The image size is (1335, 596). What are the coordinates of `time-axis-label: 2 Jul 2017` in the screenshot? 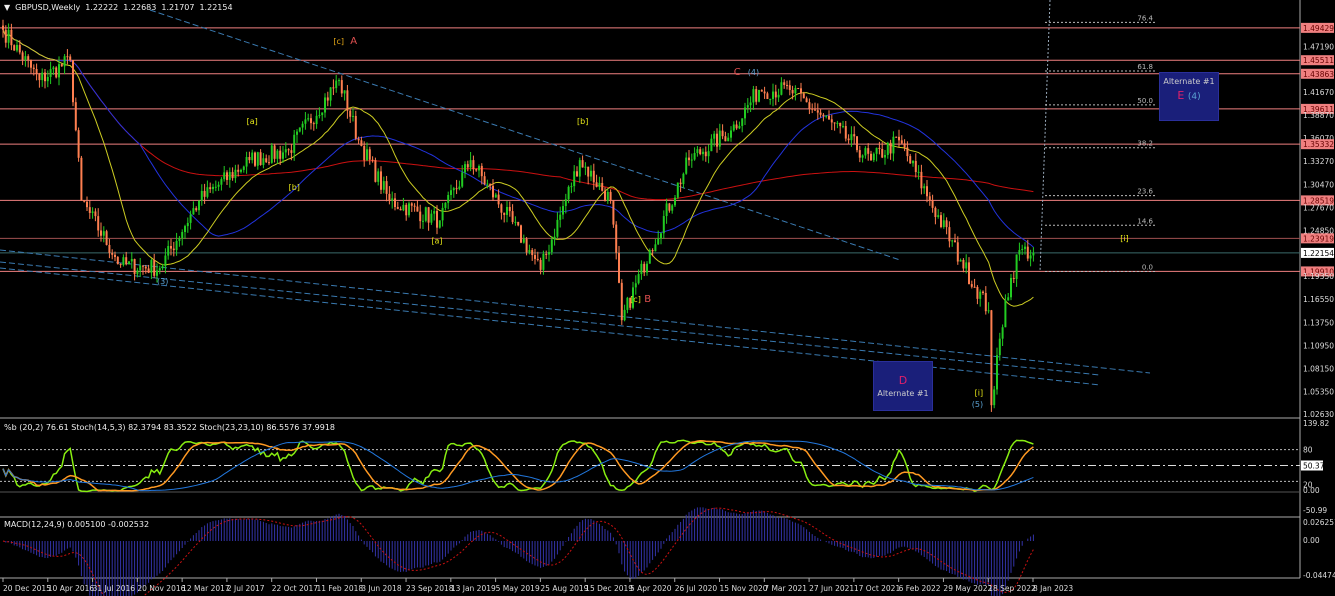 It's located at (246, 588).